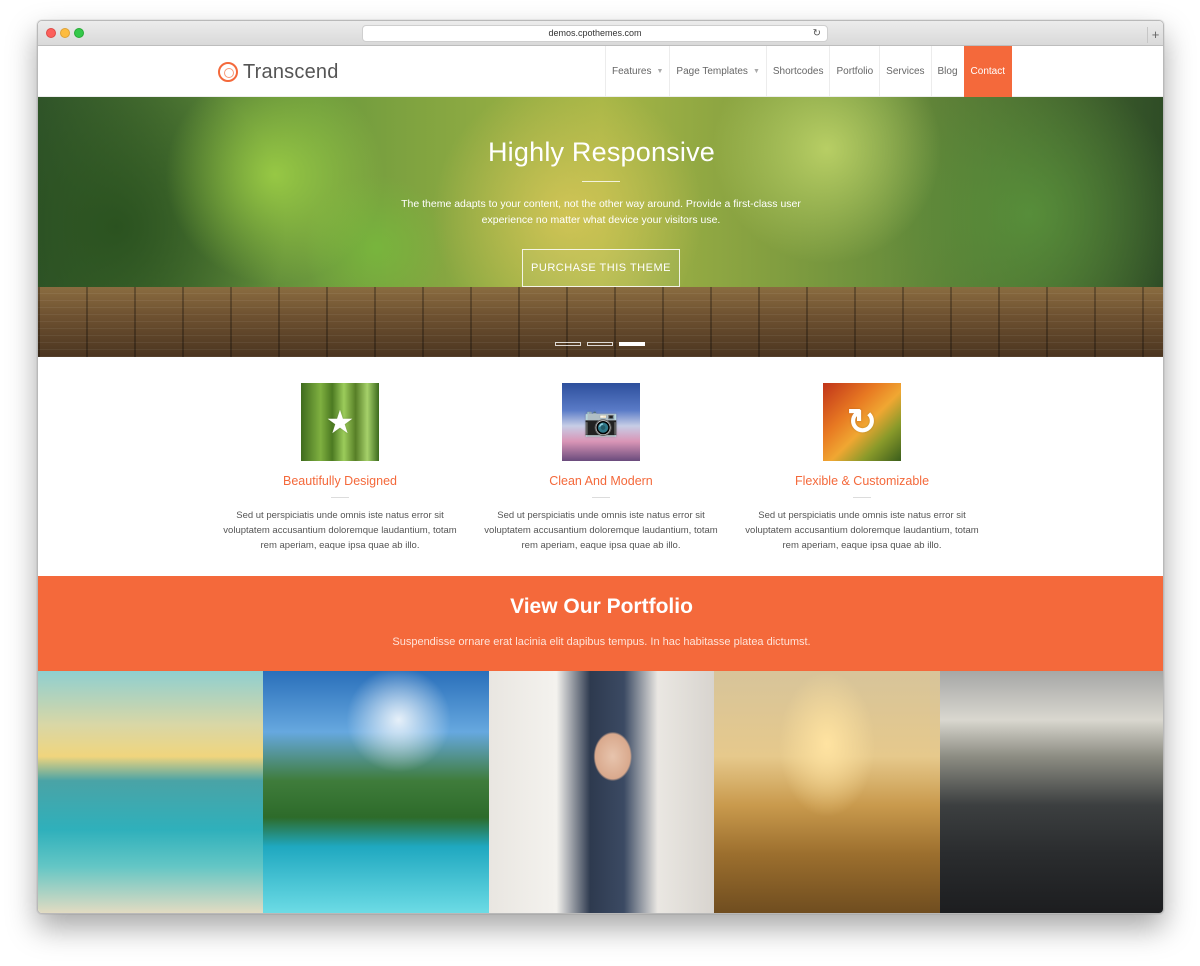 The height and width of the screenshot is (966, 1200). I want to click on hero-divider, so click(601, 181).